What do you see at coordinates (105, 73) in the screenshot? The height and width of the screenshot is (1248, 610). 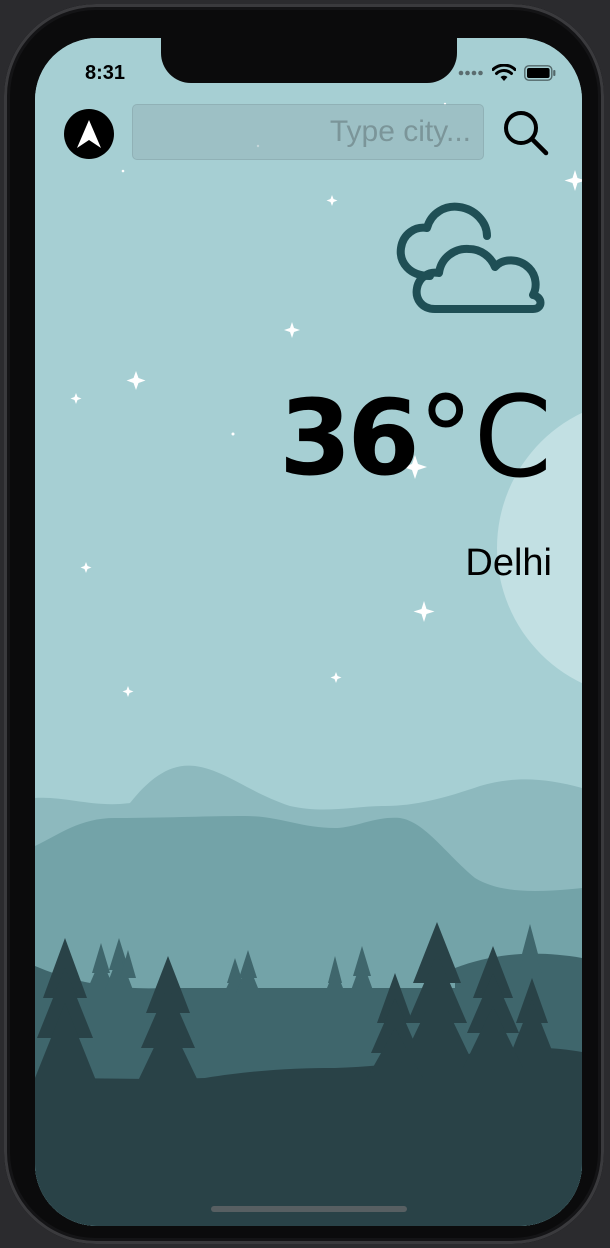 I see `status-time: 8:31` at bounding box center [105, 73].